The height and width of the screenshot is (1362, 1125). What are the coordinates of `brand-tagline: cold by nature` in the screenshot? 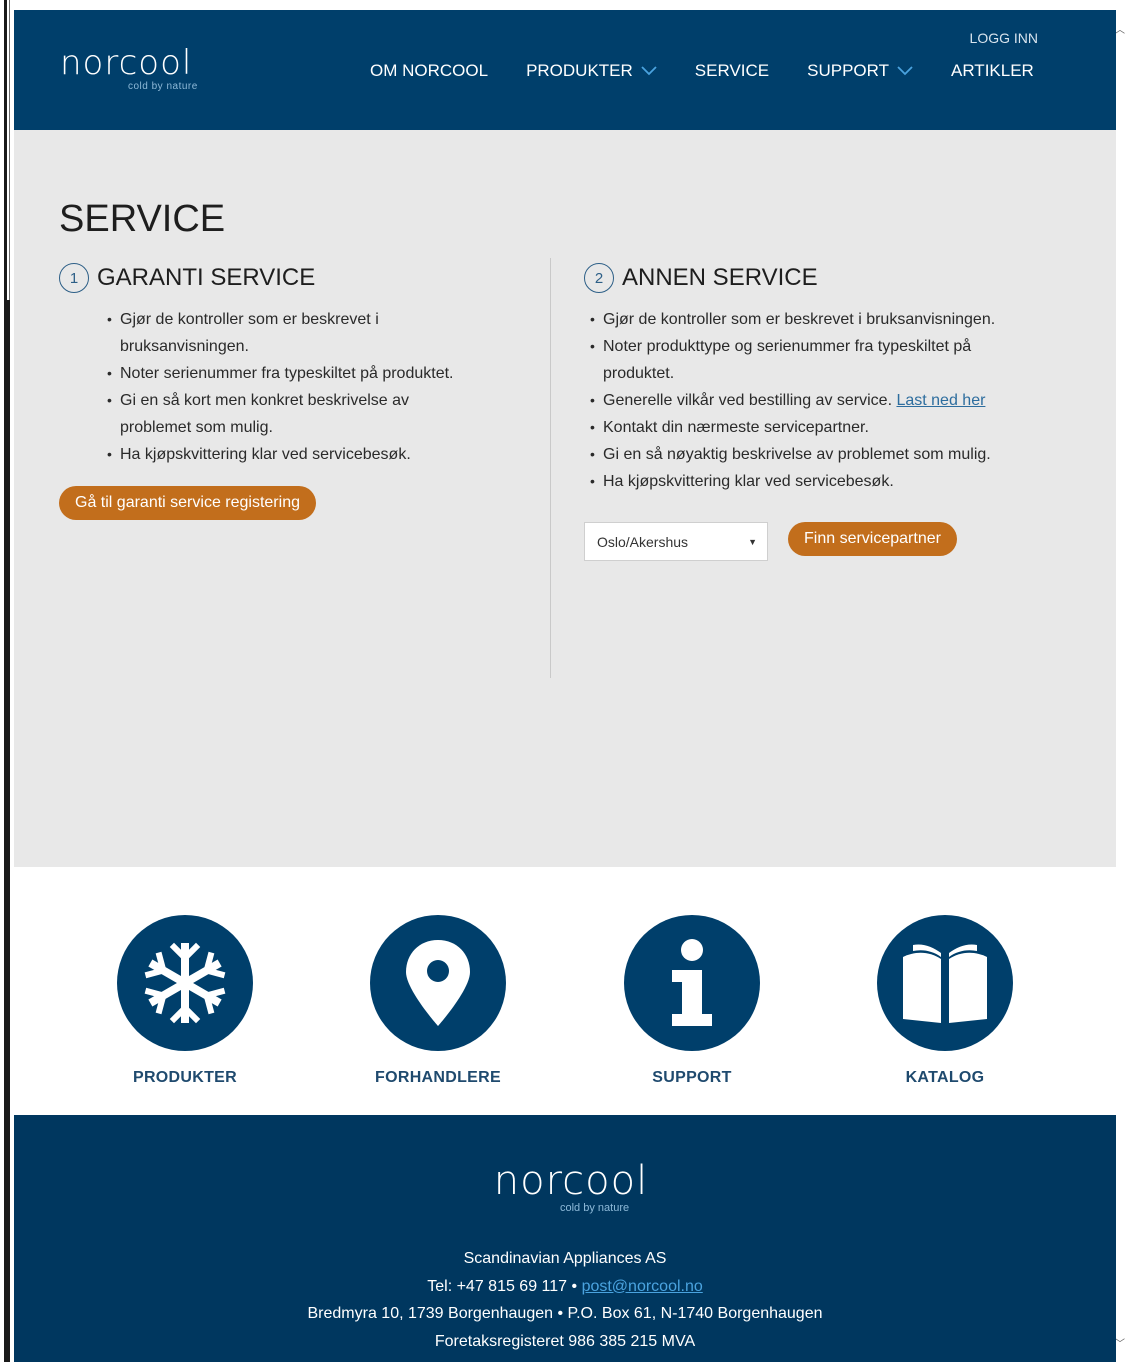 It's located at (163, 86).